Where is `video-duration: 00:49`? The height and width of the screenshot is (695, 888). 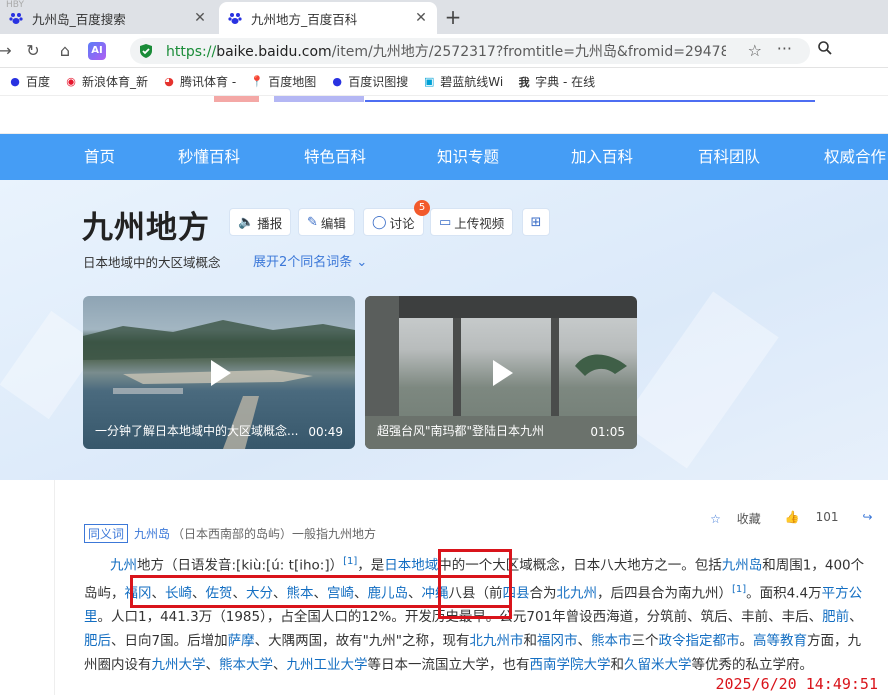
video-duration: 00:49 is located at coordinates (325, 432).